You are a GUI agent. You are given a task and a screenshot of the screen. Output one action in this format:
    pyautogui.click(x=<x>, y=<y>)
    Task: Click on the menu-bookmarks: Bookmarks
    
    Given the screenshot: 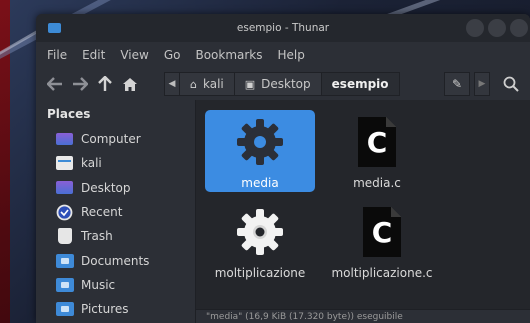 What is the action you would take?
    pyautogui.click(x=228, y=55)
    